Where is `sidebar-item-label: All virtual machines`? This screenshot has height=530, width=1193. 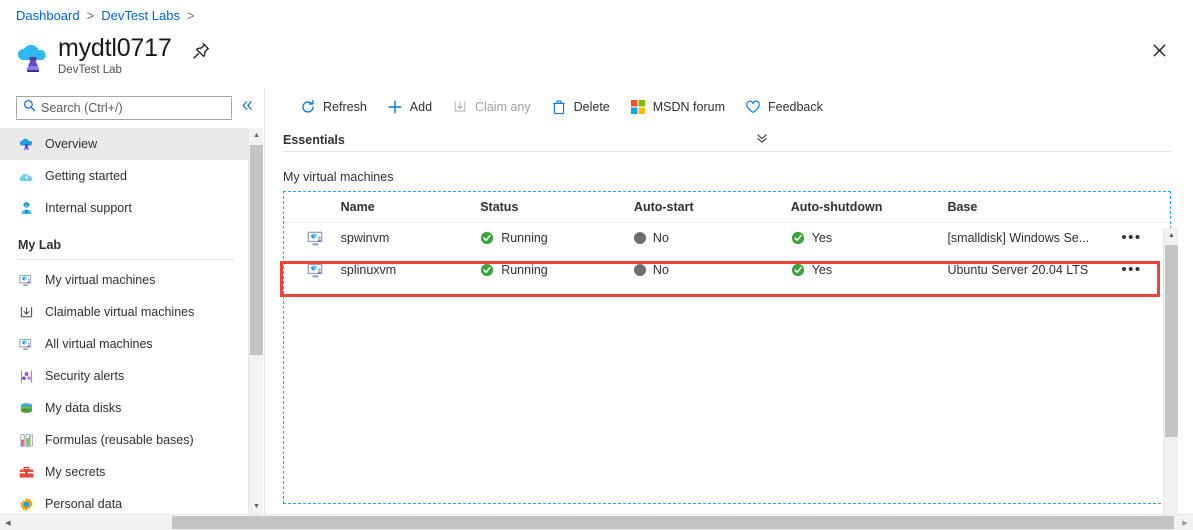 sidebar-item-label: All virtual machines is located at coordinates (99, 344).